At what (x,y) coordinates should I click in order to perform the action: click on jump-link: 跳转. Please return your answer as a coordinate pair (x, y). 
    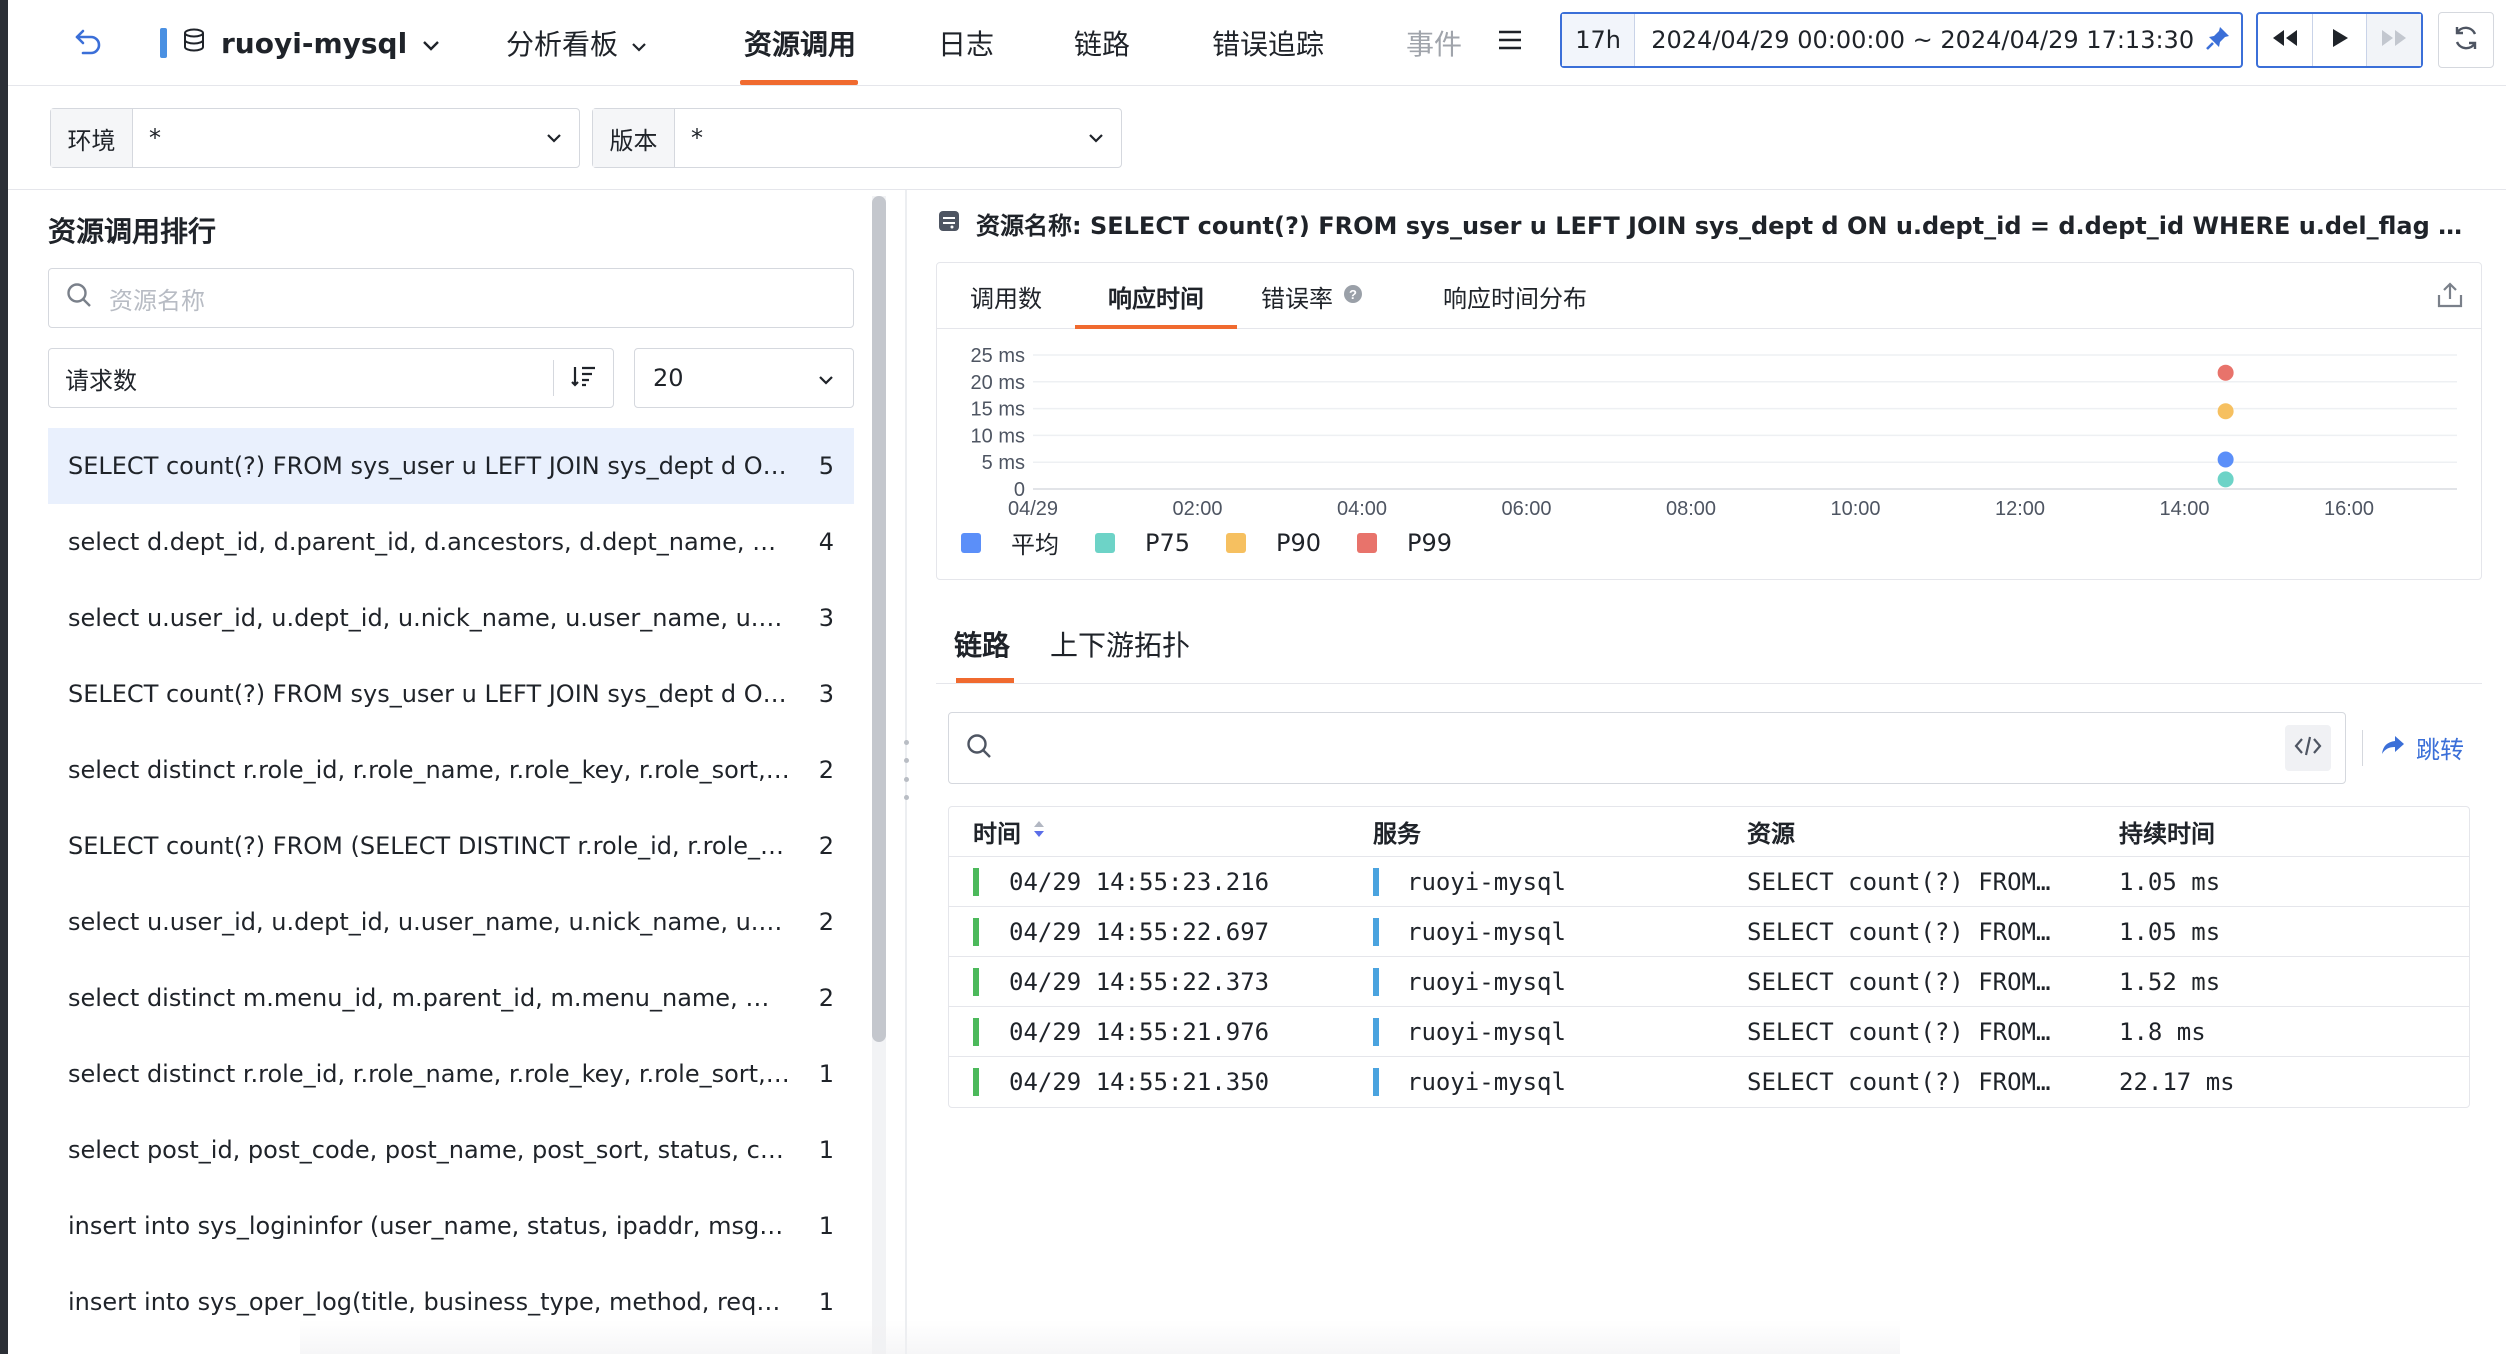
    Looking at the image, I should click on (2422, 747).